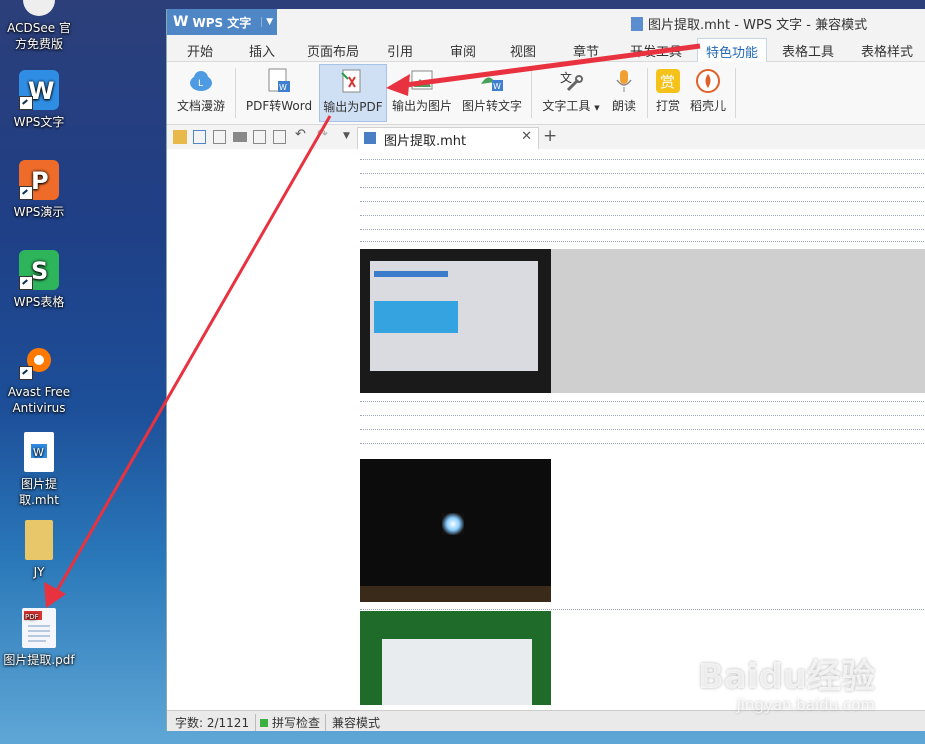 This screenshot has width=925, height=744. Describe the element at coordinates (732, 51) in the screenshot. I see `menu-special-features: 特色功能` at that location.